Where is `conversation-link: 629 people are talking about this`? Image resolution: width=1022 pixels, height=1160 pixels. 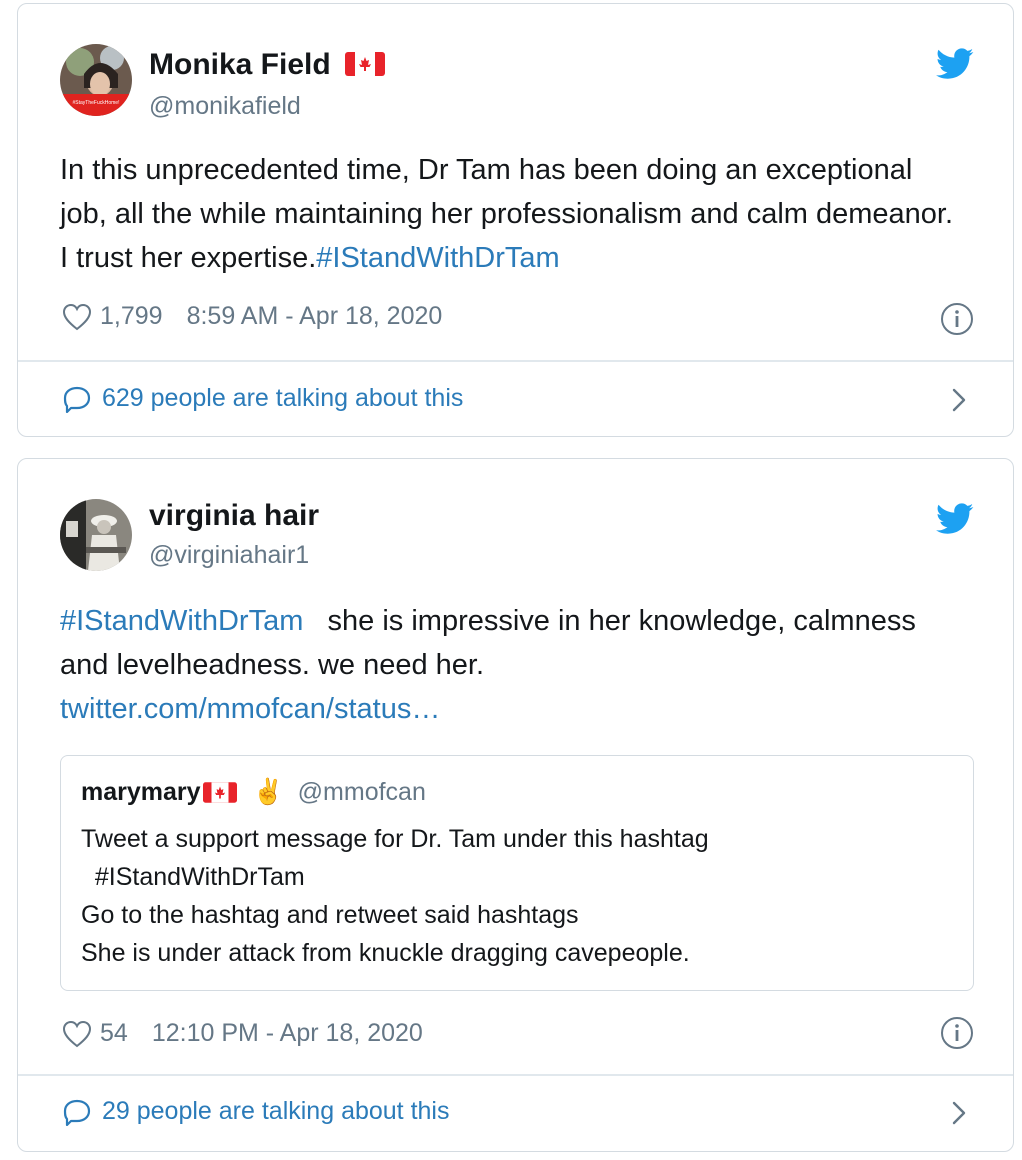
conversation-link: 629 people are talking about this is located at coordinates (262, 398).